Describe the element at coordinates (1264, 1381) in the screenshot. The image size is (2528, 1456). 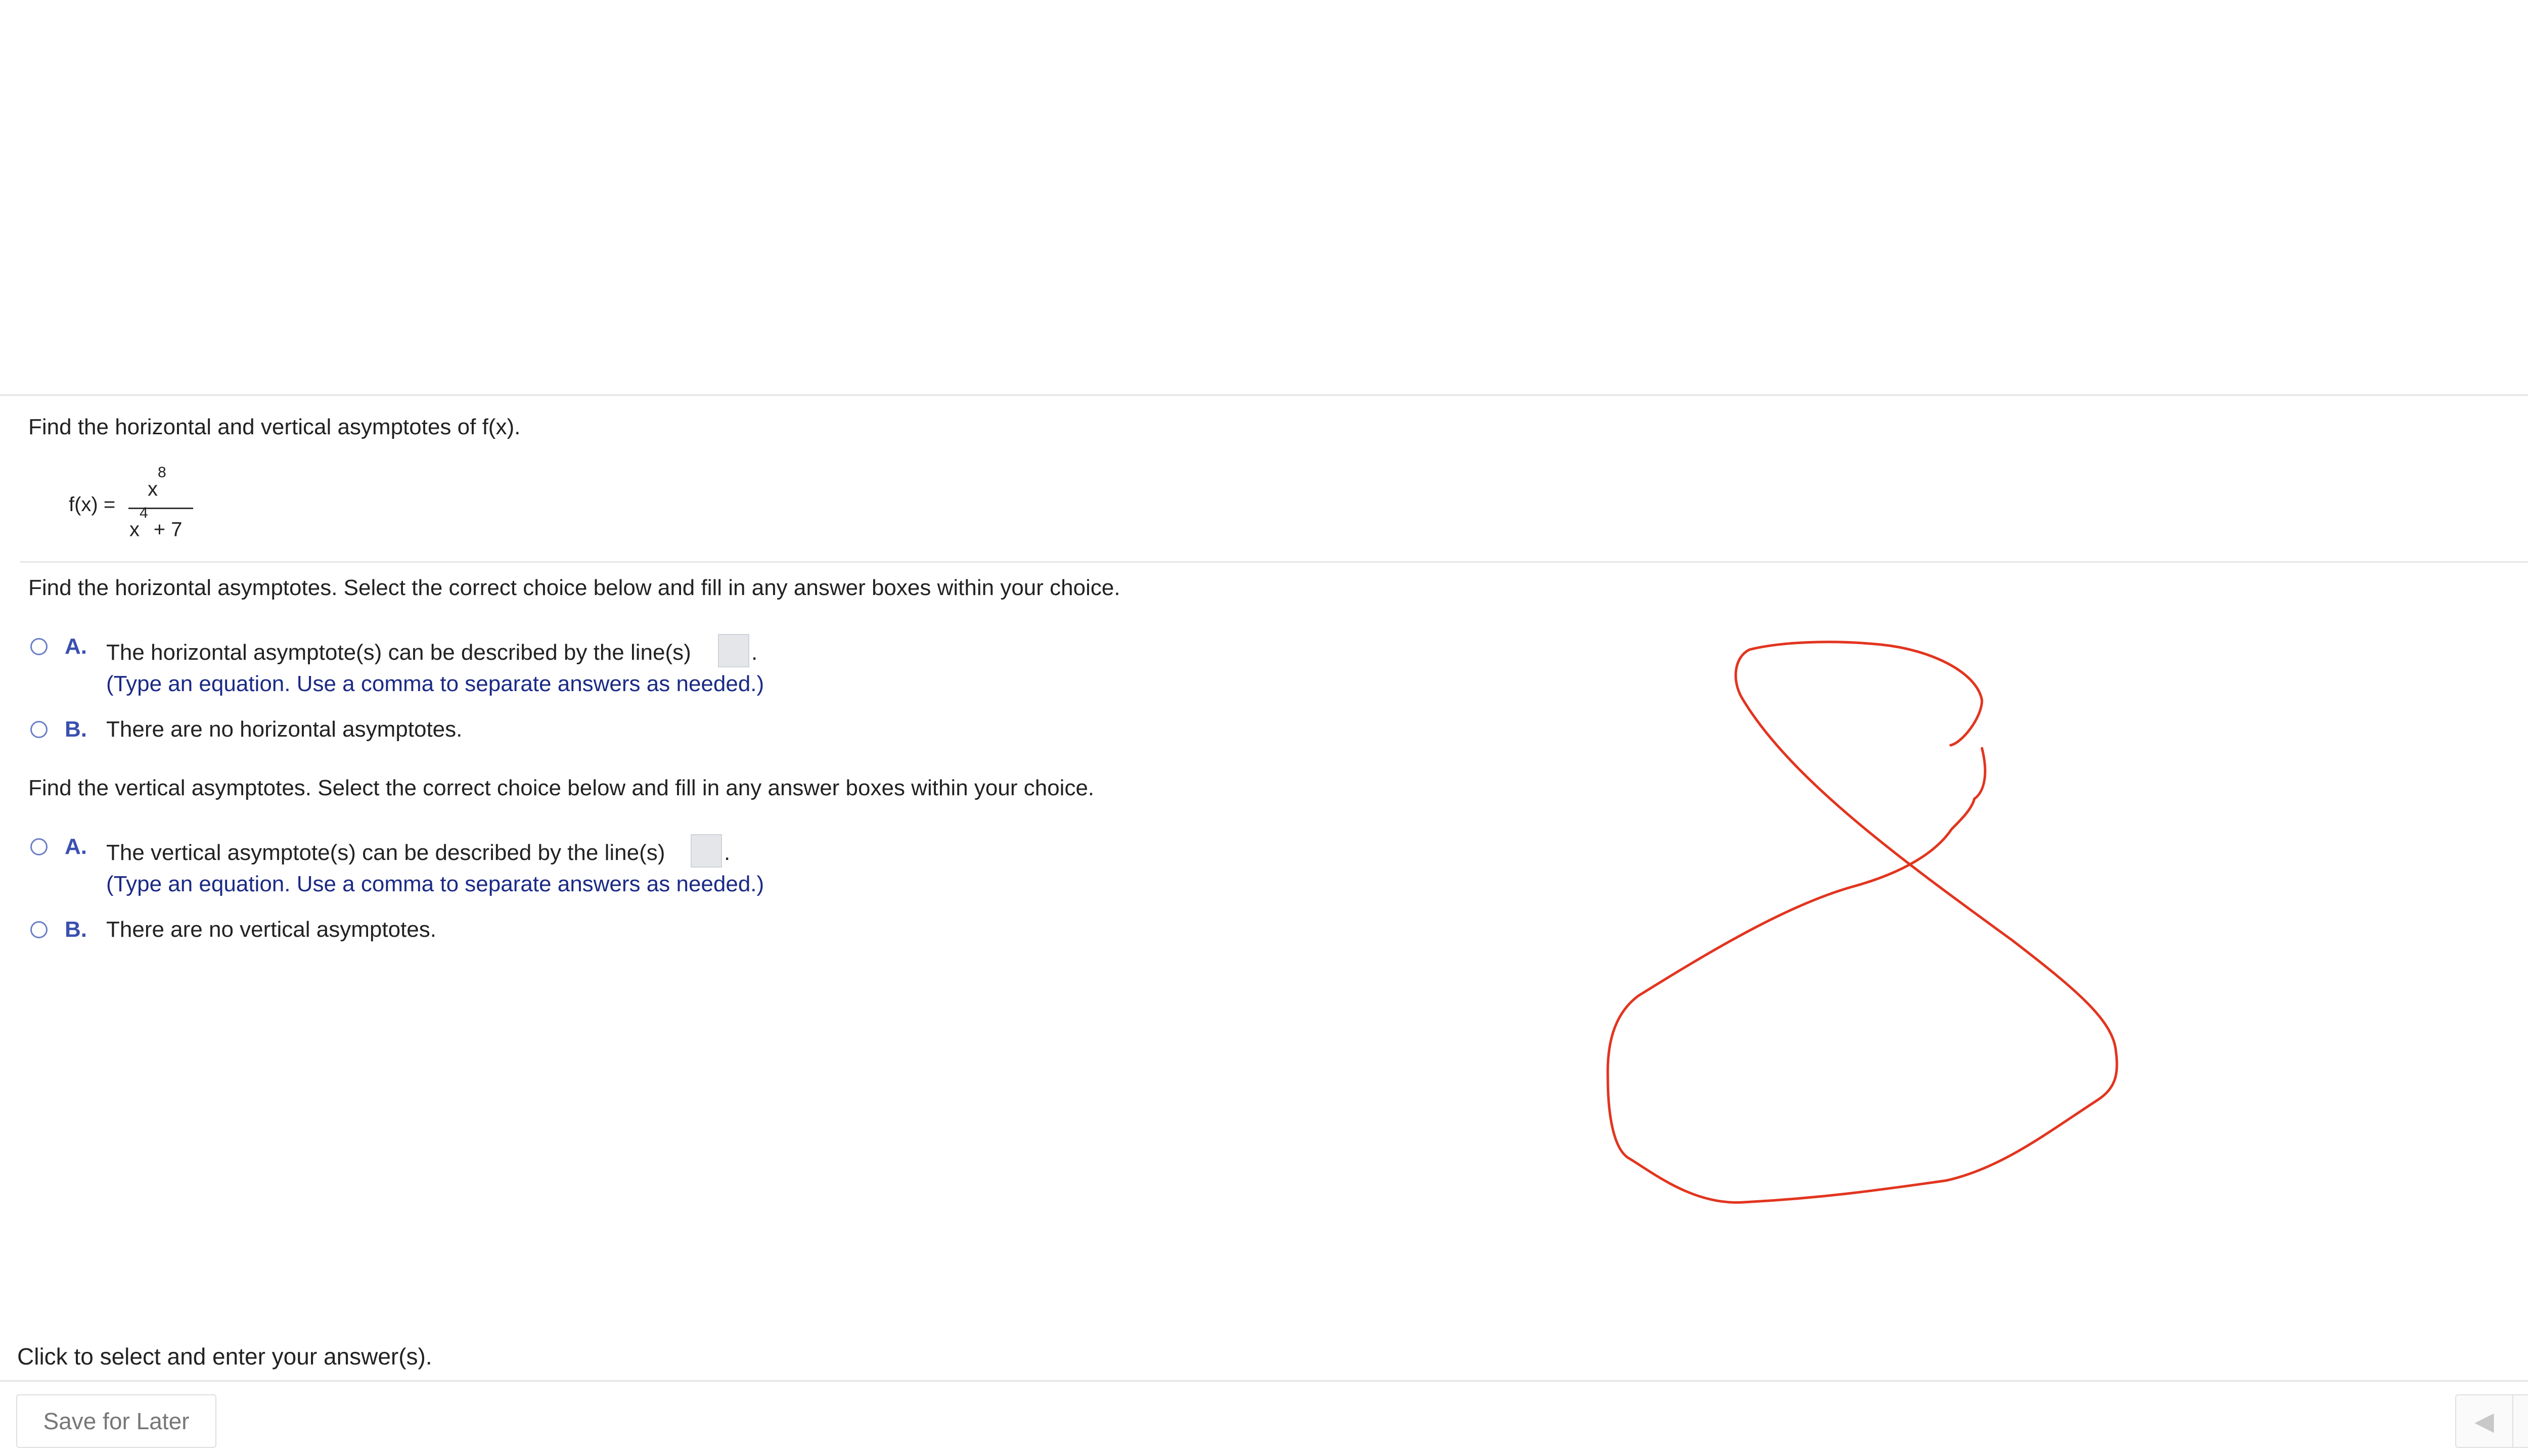
I see `footer-divider` at that location.